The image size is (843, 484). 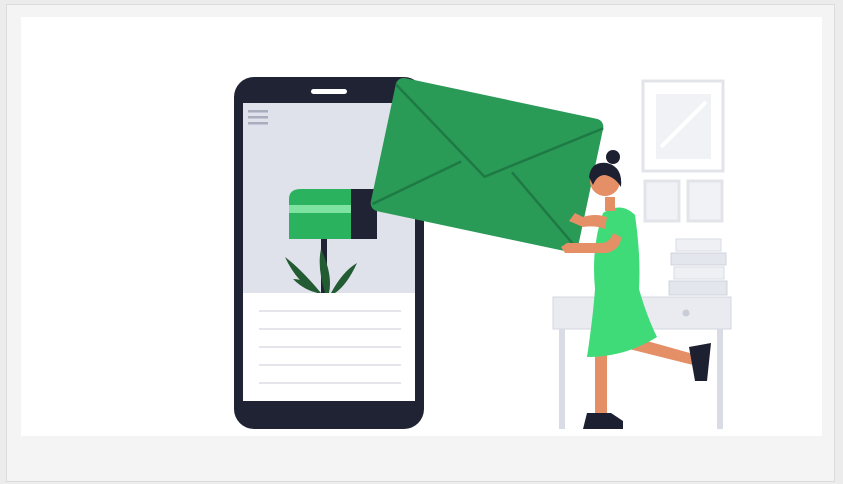 I want to click on wall-decor, so click(x=683, y=151).